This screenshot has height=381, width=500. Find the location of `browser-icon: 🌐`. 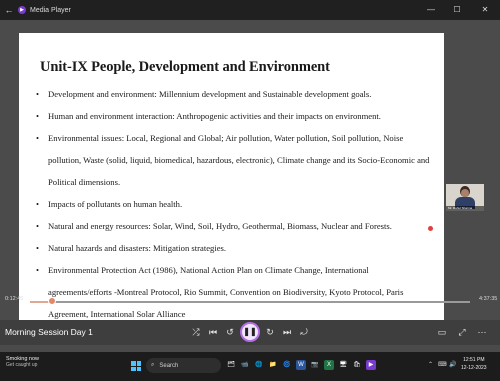

browser-icon: 🌐 is located at coordinates (259, 365).